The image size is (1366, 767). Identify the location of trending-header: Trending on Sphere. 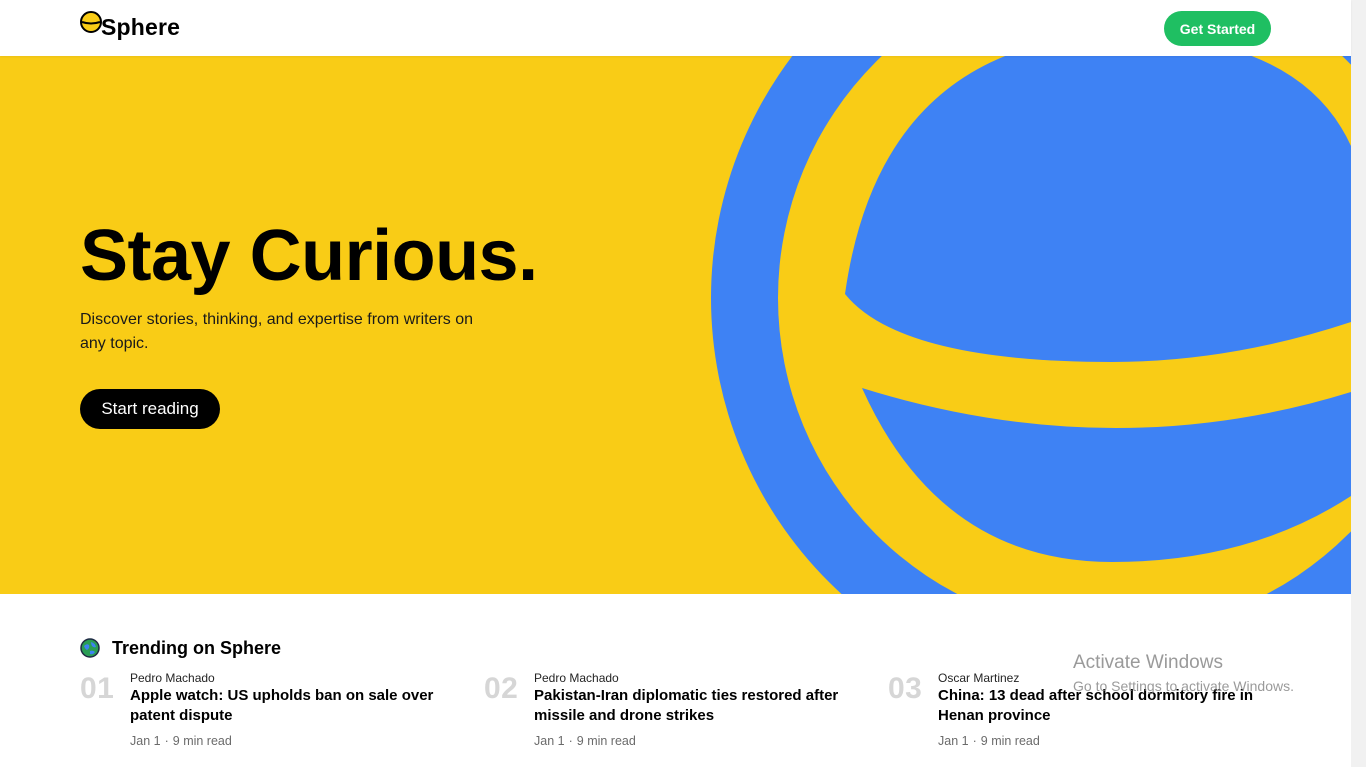
(180, 648).